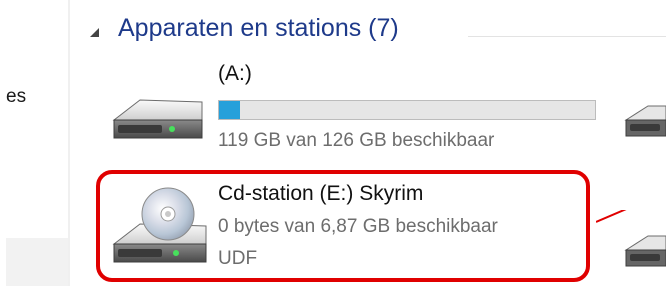 The width and height of the screenshot is (666, 286). I want to click on nav-item-label: es, so click(16, 97).